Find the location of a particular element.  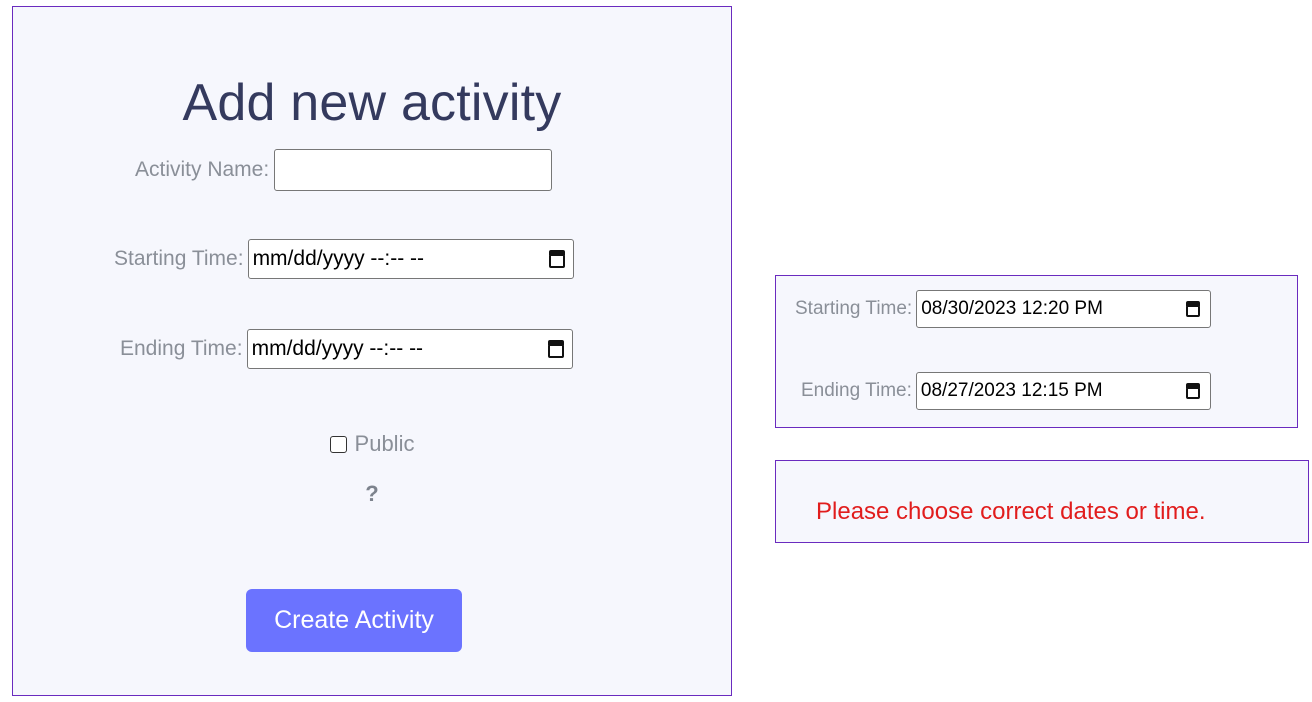

public-checkbox is located at coordinates (338, 444).